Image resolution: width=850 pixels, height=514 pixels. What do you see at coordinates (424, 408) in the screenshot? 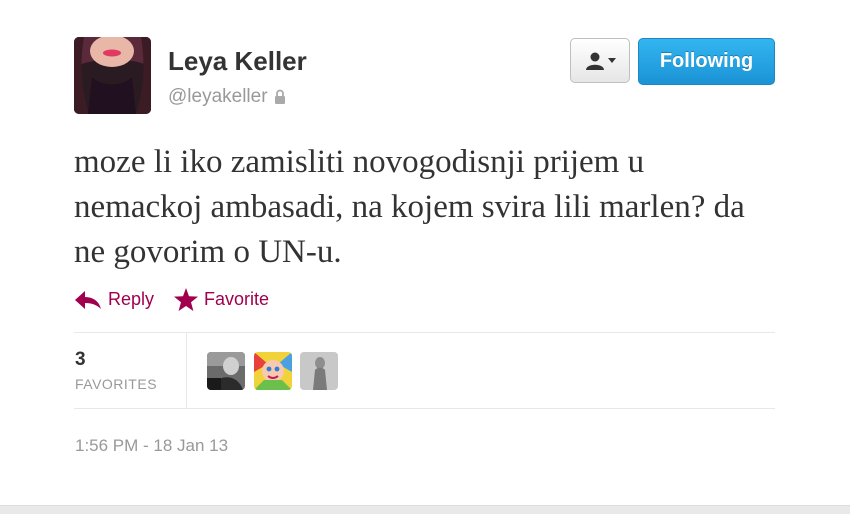
I see `stats-divider-bottom` at bounding box center [424, 408].